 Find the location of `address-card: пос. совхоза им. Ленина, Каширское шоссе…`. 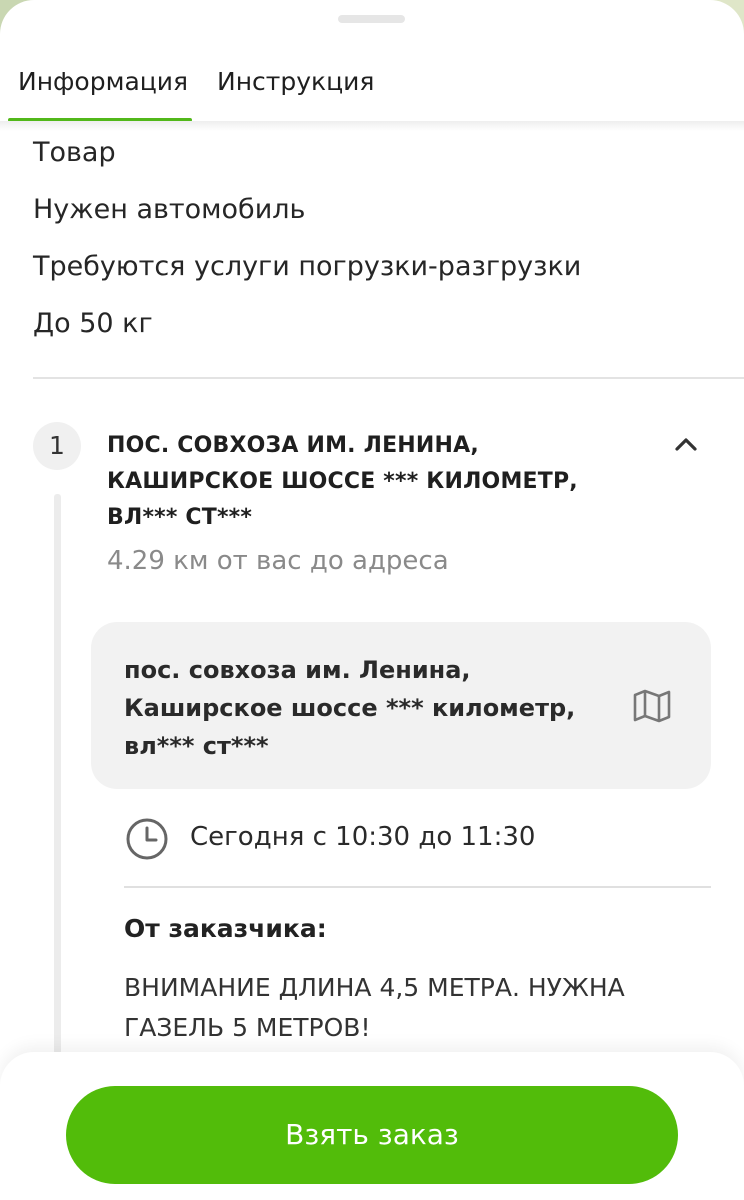

address-card: пос. совхоза им. Ленина, Каширское шоссе… is located at coordinates (401, 705).